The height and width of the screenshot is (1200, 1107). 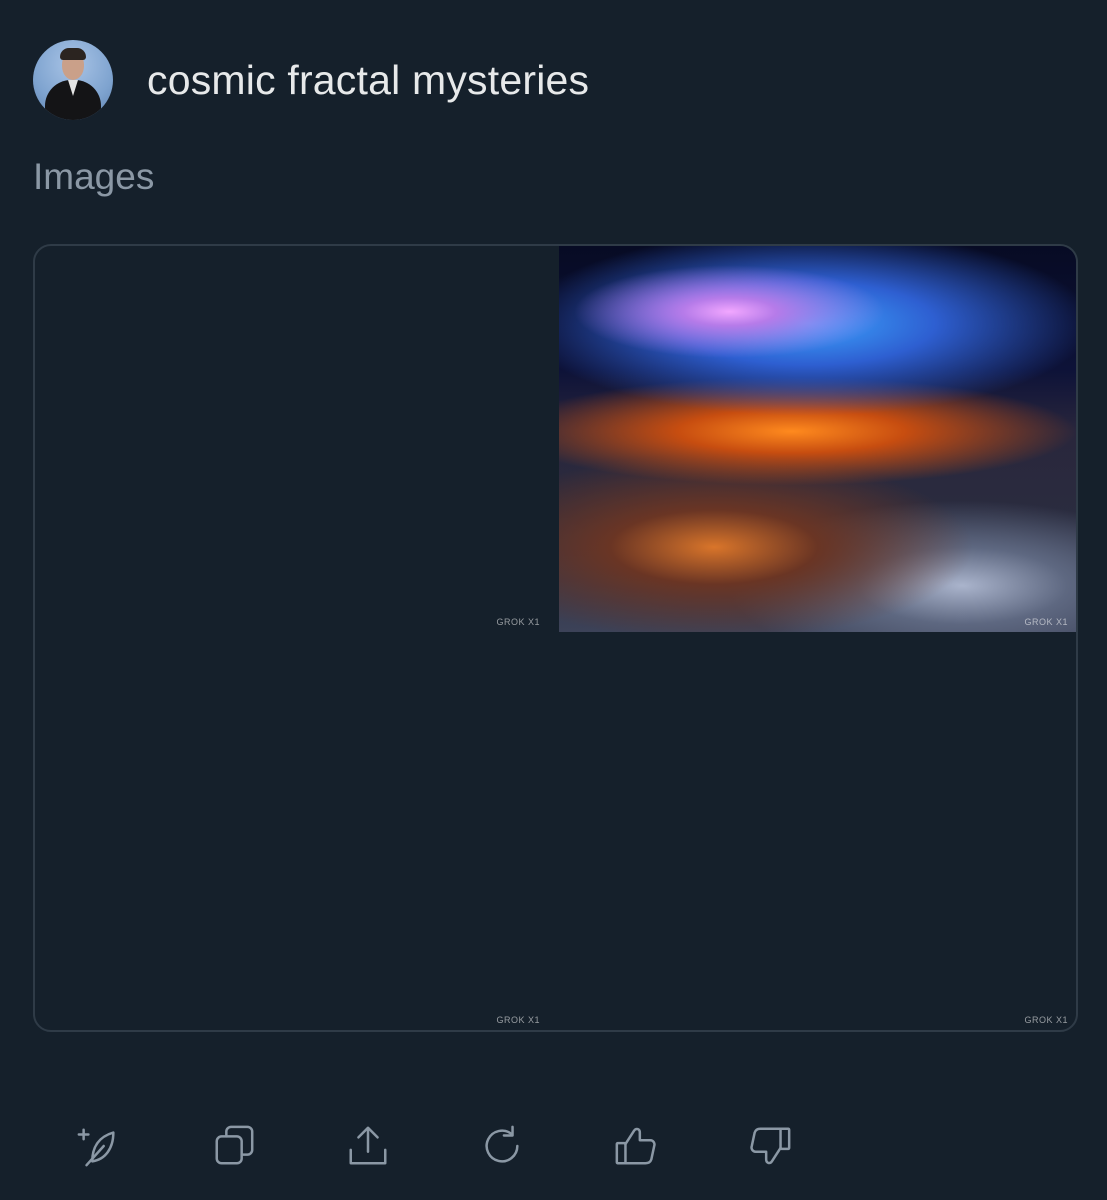 I want to click on section-label-images: Images, so click(x=94, y=176).